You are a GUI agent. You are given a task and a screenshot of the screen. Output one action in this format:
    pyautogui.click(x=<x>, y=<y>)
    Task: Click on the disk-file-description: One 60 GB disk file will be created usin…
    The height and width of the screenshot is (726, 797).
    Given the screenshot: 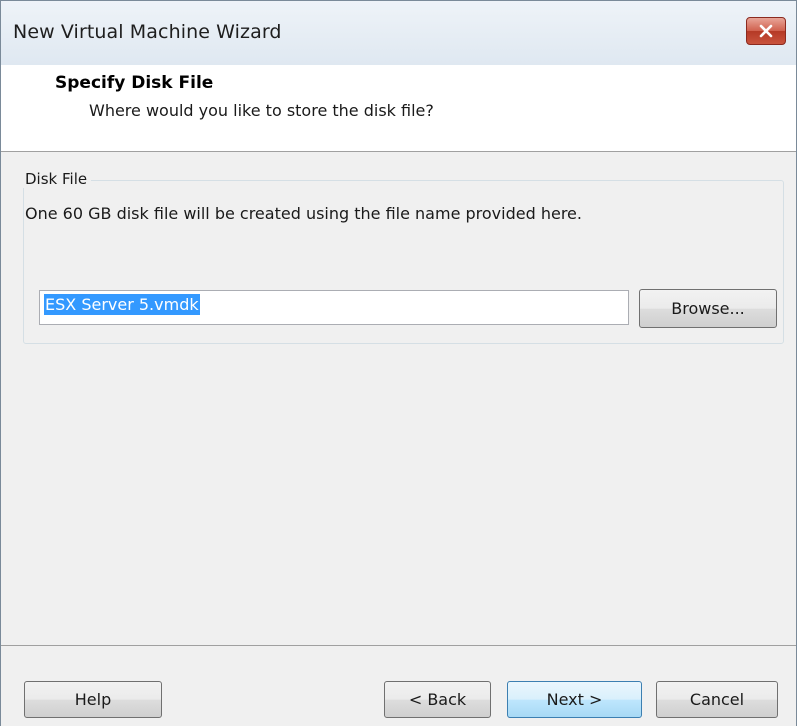 What is the action you would take?
    pyautogui.click(x=303, y=213)
    